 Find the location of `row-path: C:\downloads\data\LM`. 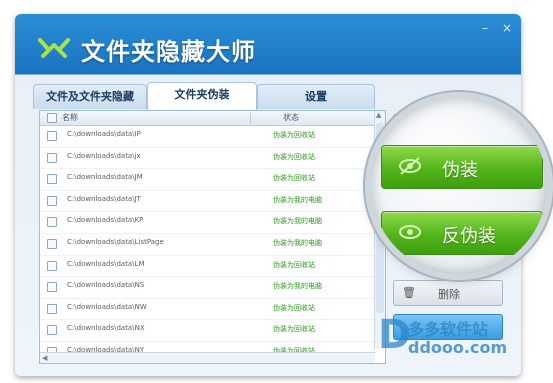

row-path: C:\downloads\data\LM is located at coordinates (106, 263).